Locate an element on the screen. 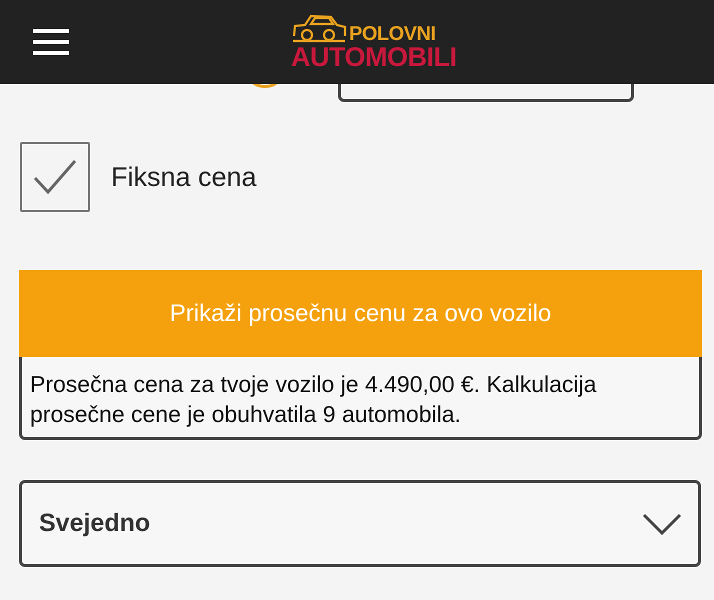 The image size is (714, 600). menu-button is located at coordinates (51, 42).